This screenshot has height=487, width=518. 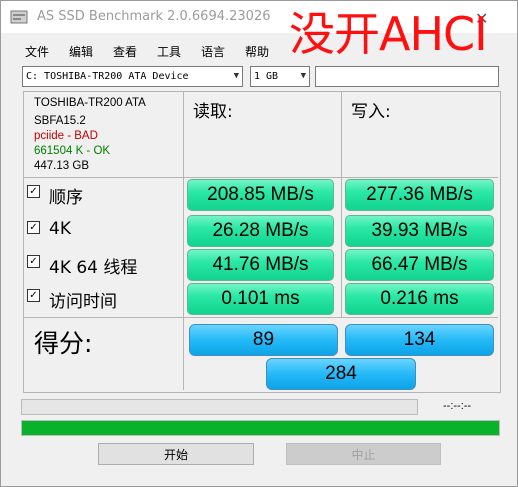 What do you see at coordinates (125, 51) in the screenshot?
I see `menu-view: 查看` at bounding box center [125, 51].